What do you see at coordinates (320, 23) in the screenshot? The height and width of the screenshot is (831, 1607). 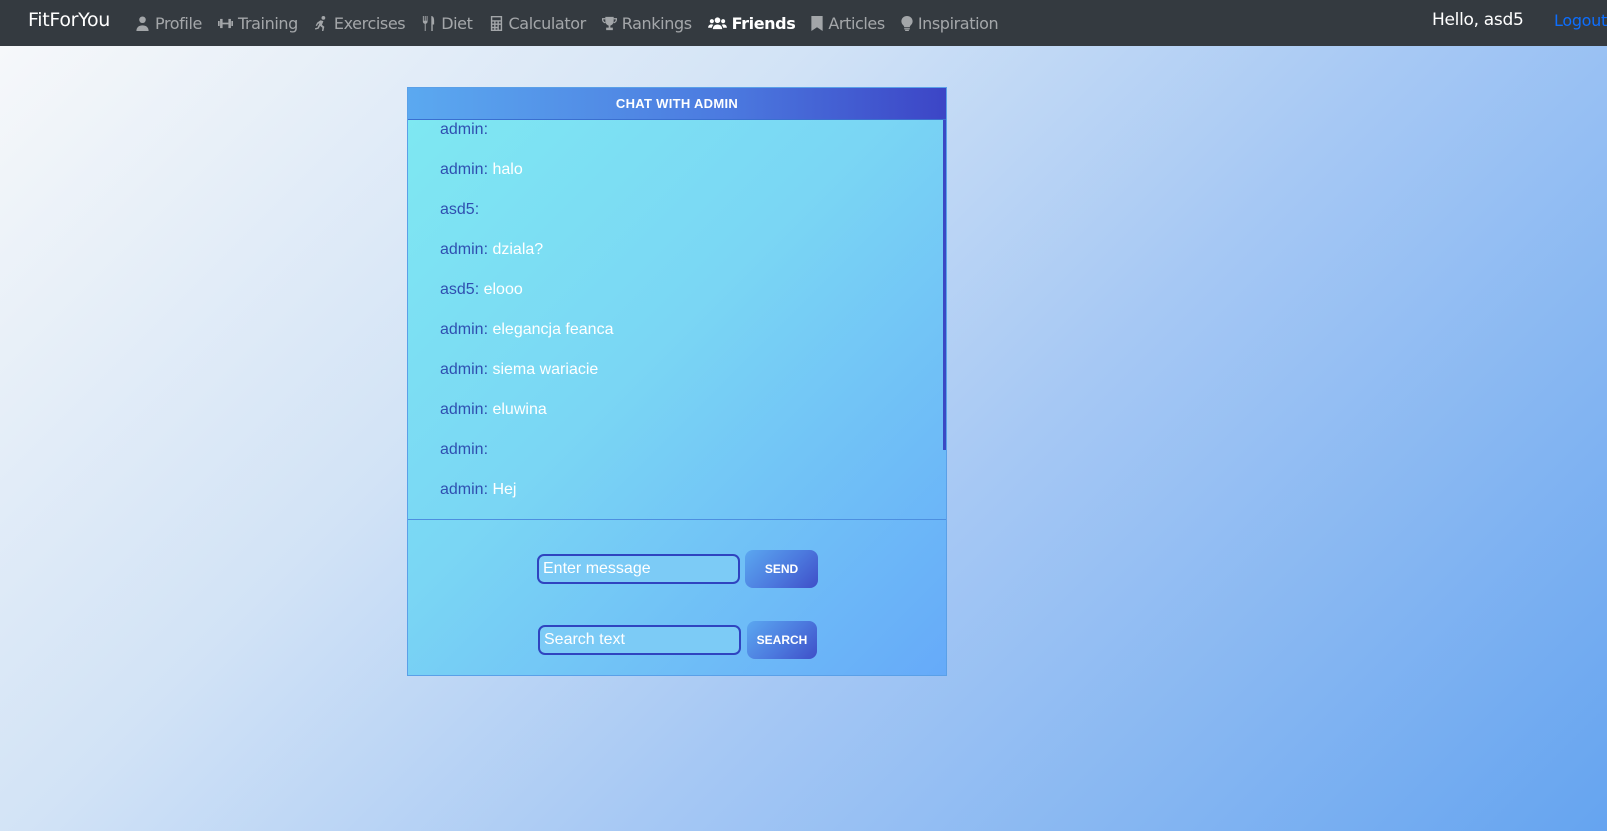 I see `running-icon` at bounding box center [320, 23].